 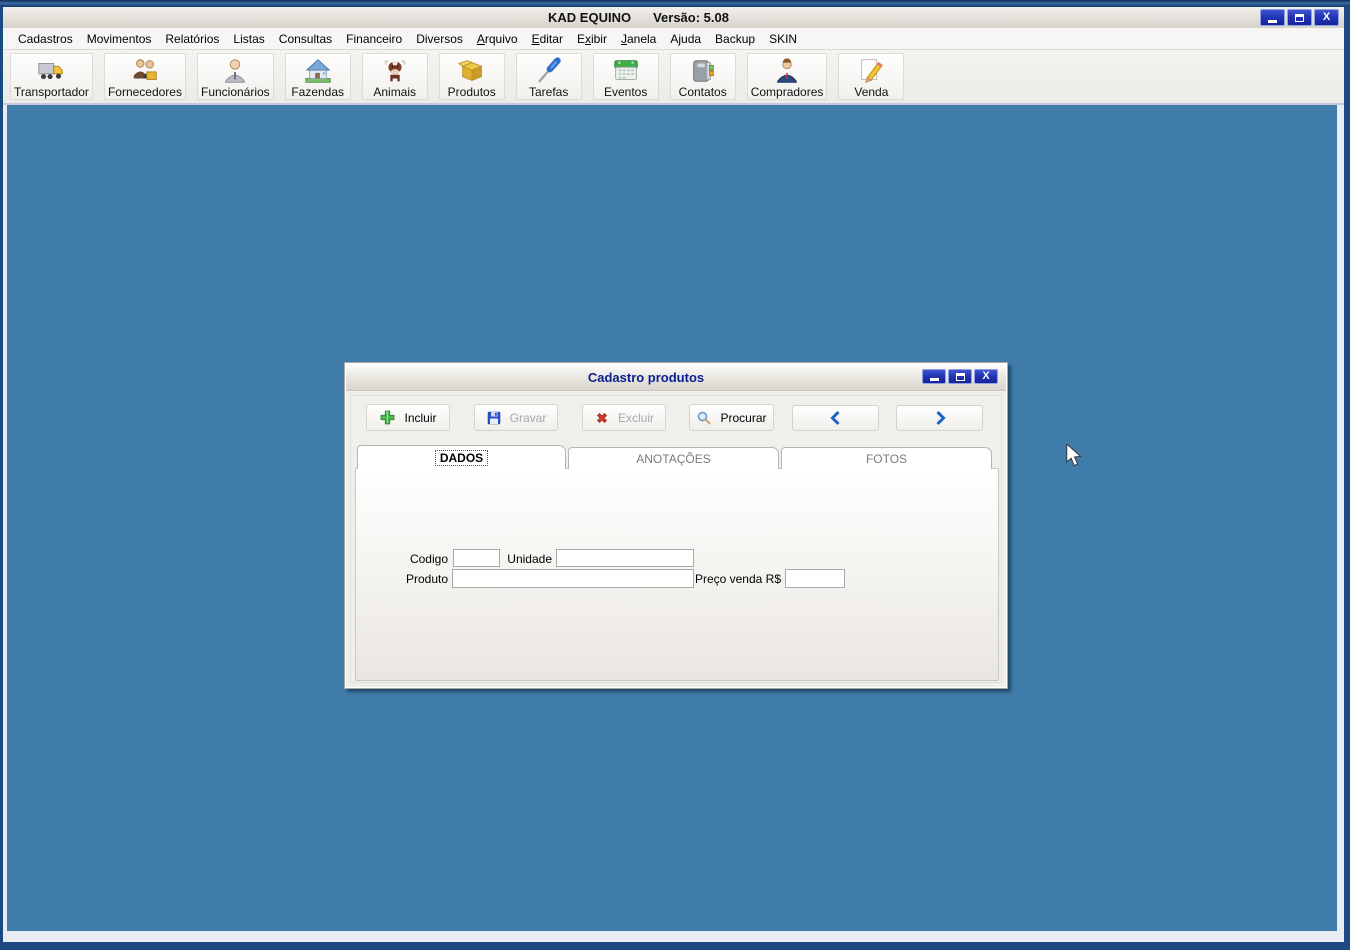 I want to click on preco-venda-input, so click(x=815, y=578).